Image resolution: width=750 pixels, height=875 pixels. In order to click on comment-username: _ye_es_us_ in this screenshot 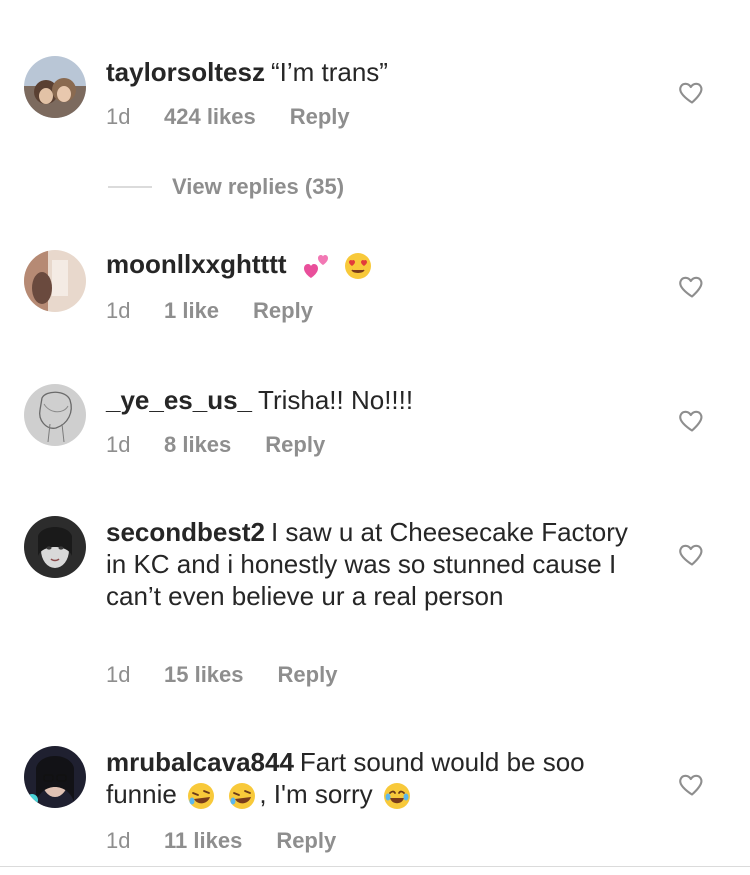, I will do `click(179, 400)`.